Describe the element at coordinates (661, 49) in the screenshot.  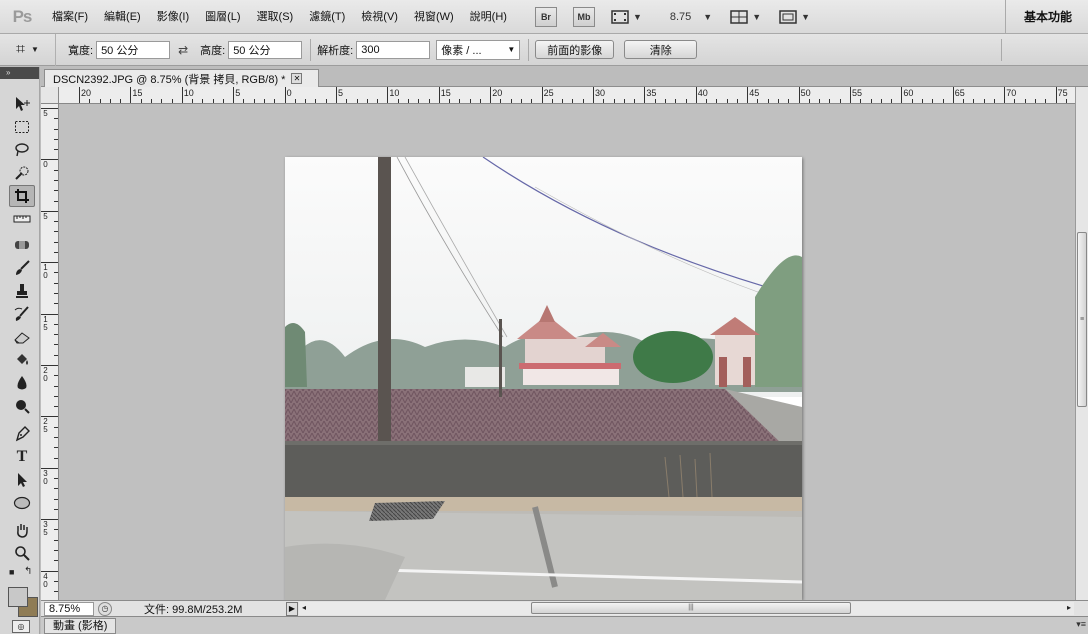
I see `clear-button: 清除` at that location.